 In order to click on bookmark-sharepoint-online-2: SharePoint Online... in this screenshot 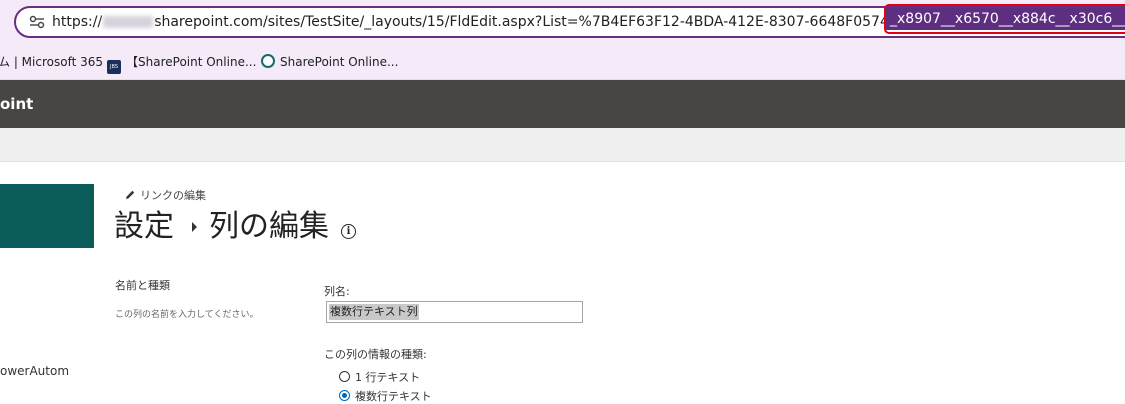, I will do `click(329, 62)`.